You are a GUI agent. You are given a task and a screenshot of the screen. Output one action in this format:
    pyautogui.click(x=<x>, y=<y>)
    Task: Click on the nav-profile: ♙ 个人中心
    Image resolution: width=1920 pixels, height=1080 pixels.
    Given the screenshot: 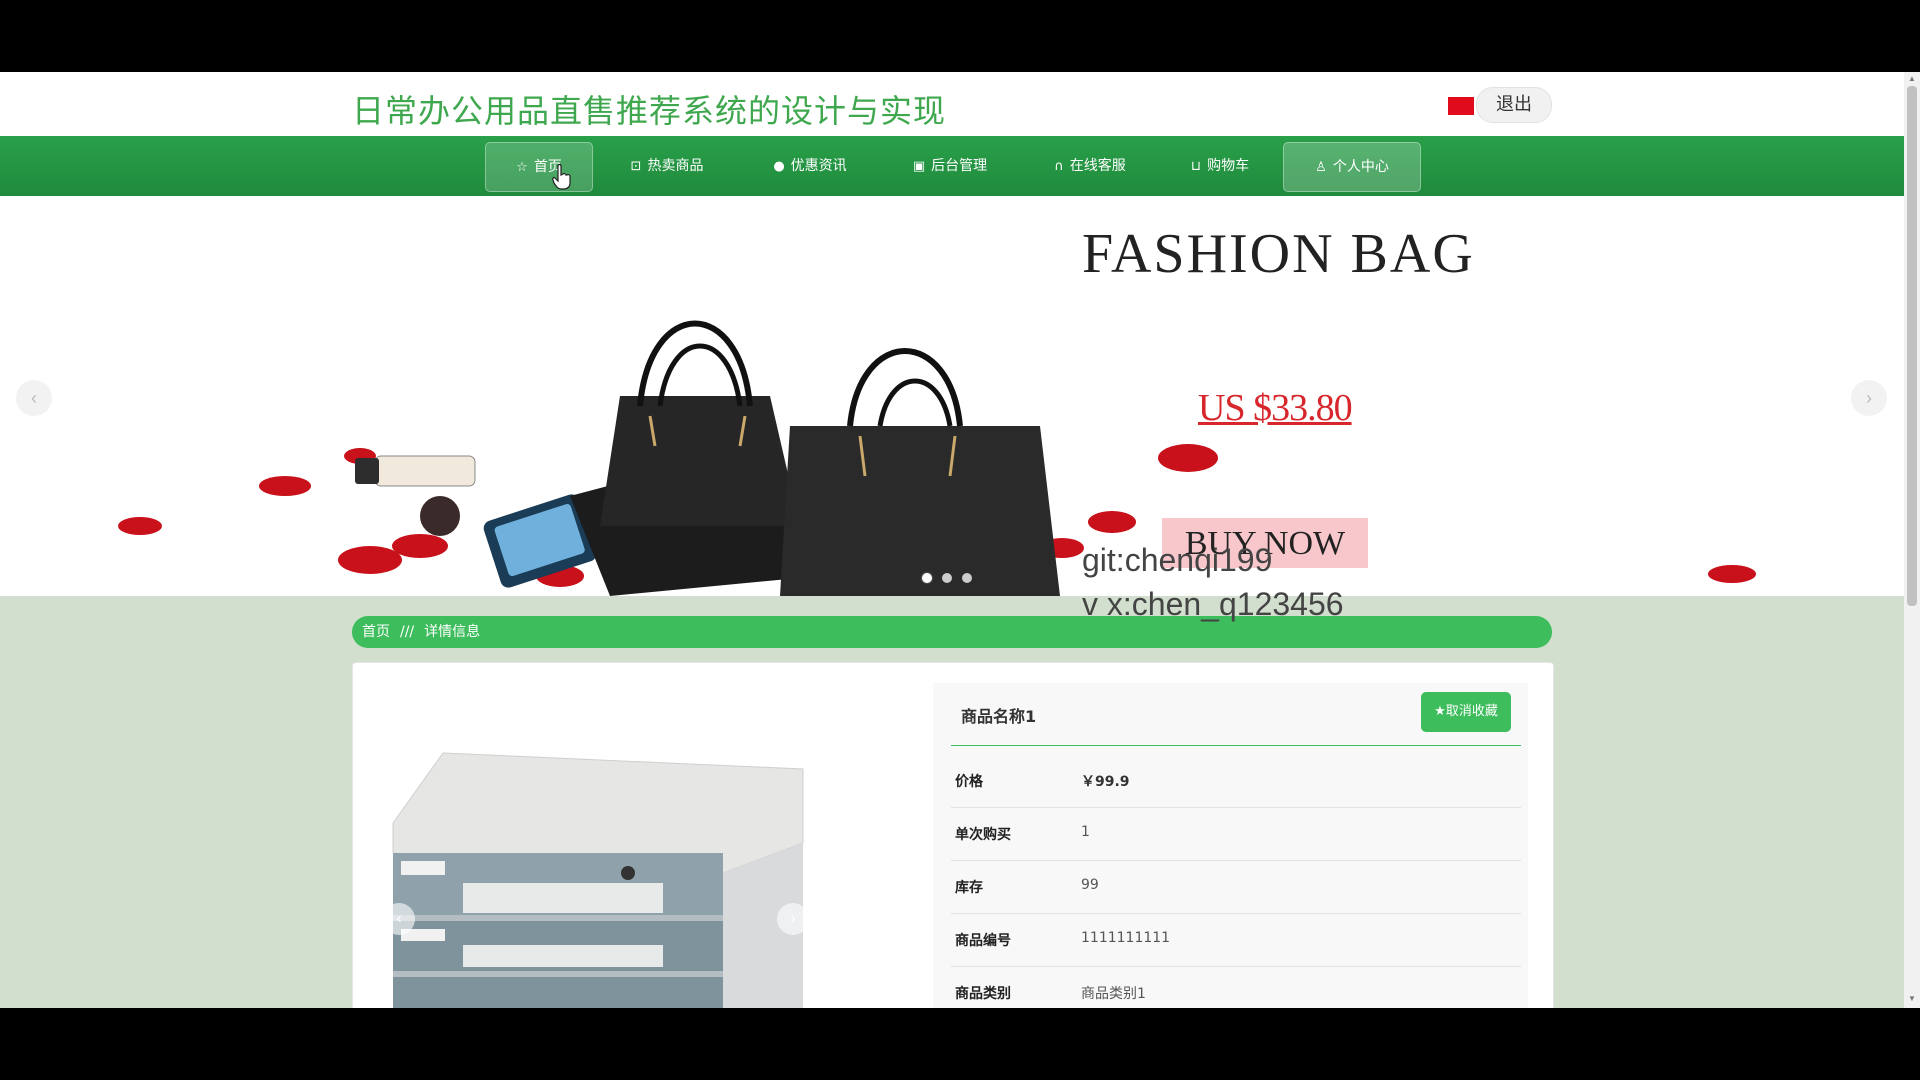 What is the action you would take?
    pyautogui.click(x=1352, y=167)
    